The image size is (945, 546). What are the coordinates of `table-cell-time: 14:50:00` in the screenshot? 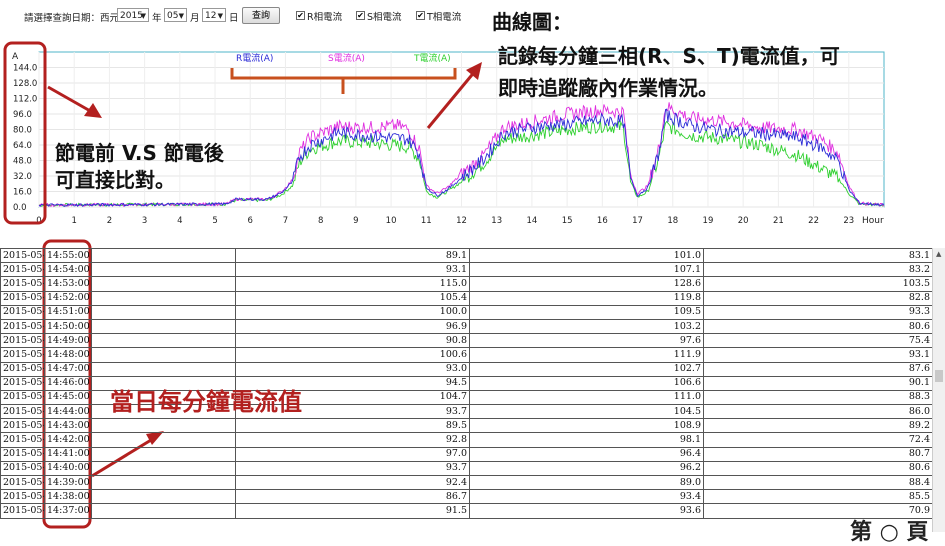 It's located at (68, 326).